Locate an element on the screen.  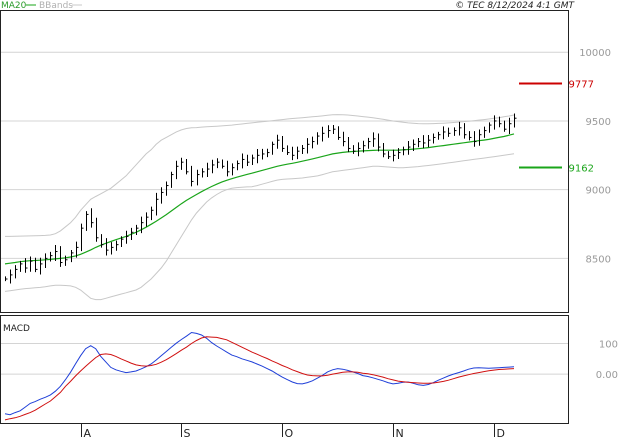
month-label: N is located at coordinates (400, 433).